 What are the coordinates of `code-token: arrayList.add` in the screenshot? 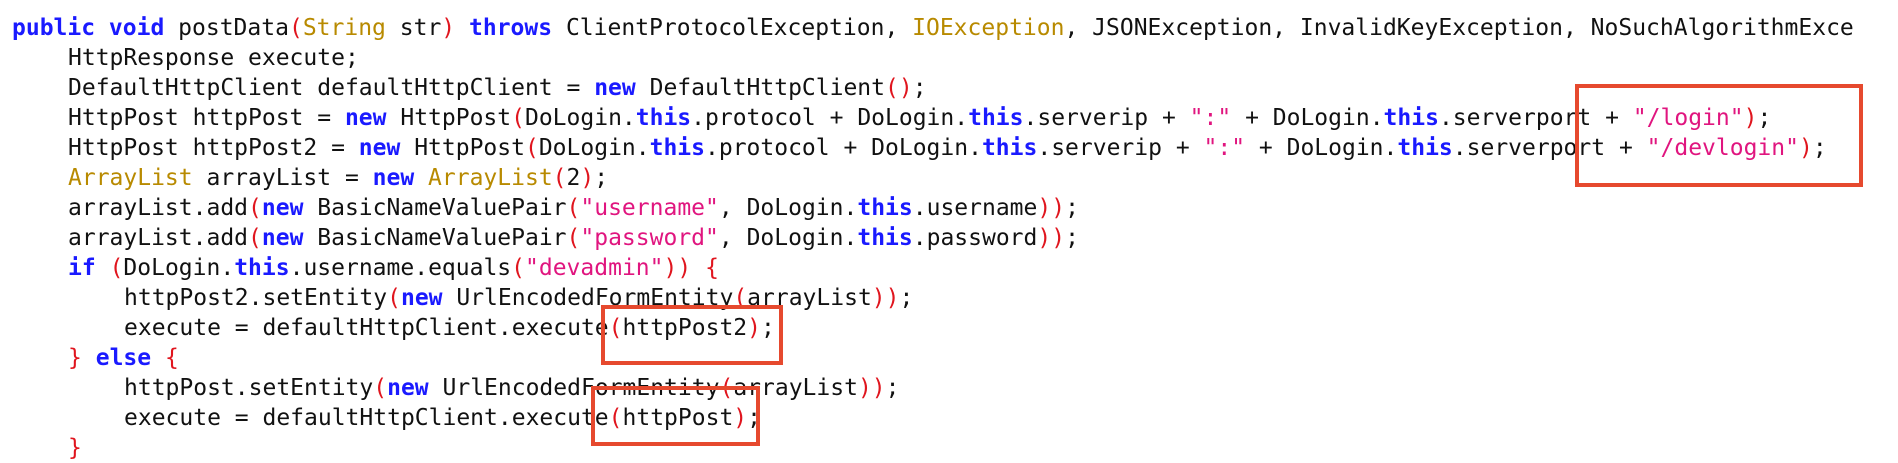 It's located at (158, 208).